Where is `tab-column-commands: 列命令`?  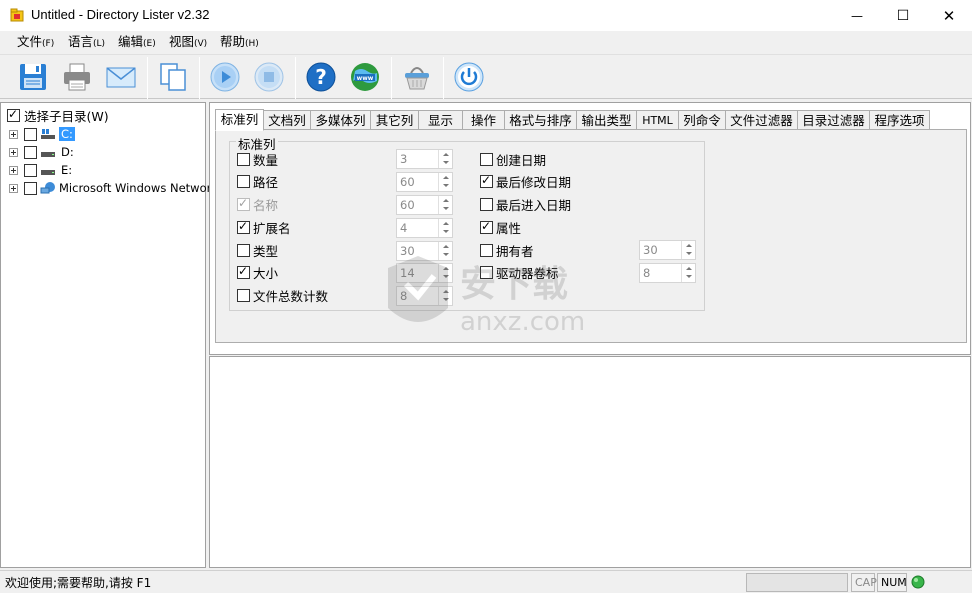 tab-column-commands: 列命令 is located at coordinates (702, 120).